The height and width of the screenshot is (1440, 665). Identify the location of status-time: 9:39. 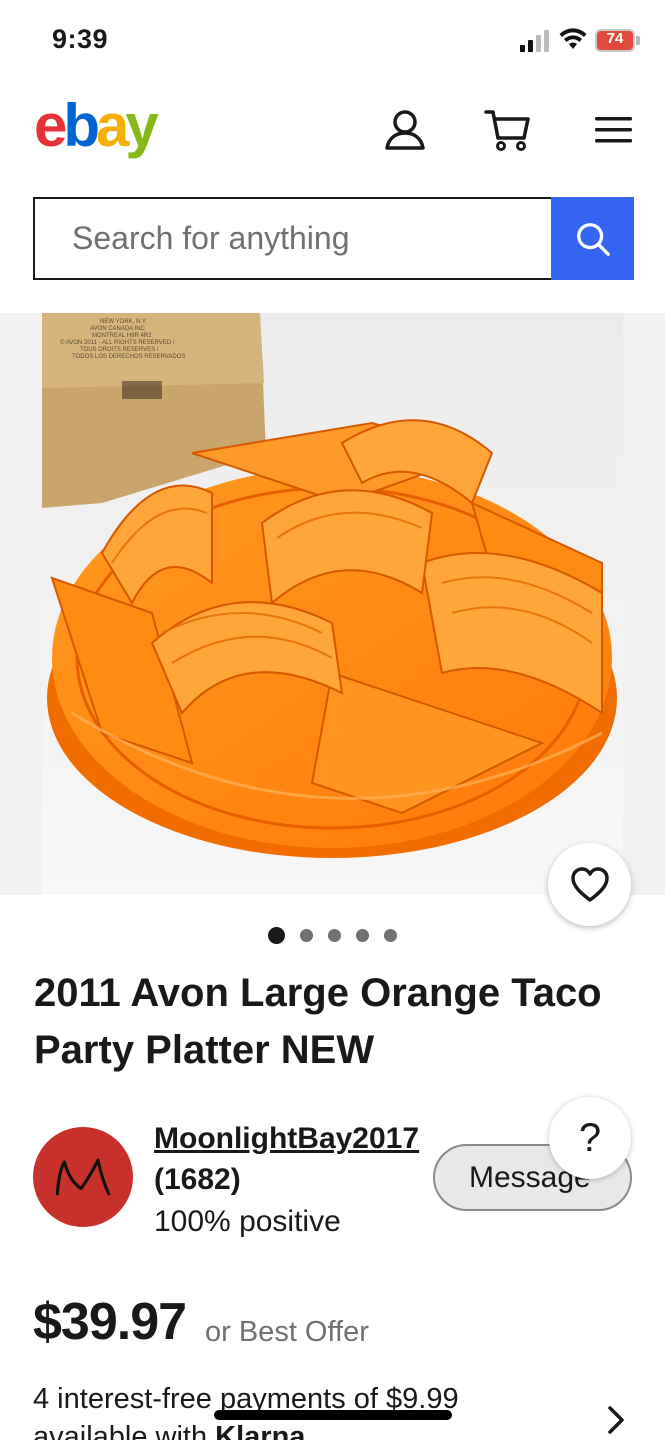
(80, 39).